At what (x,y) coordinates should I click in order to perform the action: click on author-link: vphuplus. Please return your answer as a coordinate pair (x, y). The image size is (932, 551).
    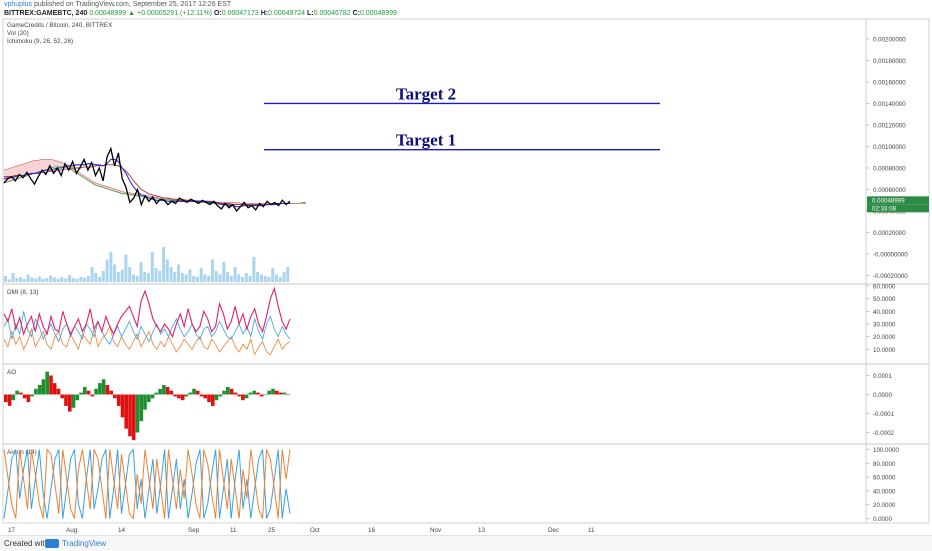
    Looking at the image, I should click on (18, 4).